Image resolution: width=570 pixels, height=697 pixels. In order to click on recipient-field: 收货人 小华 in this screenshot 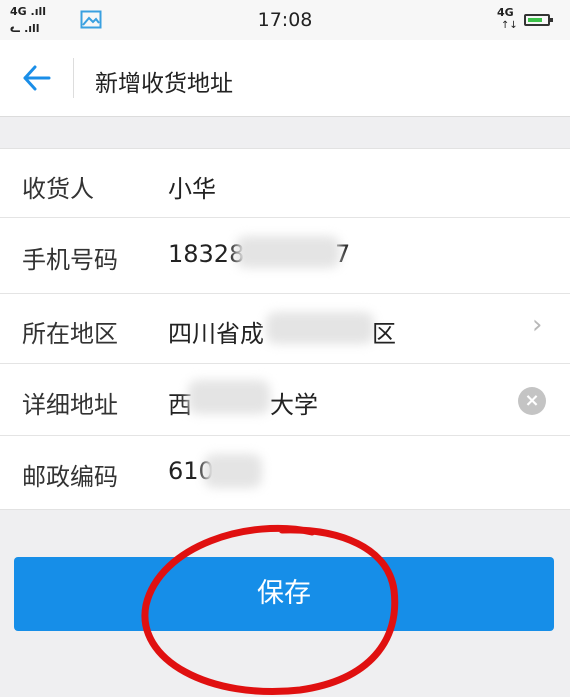, I will do `click(285, 183)`.